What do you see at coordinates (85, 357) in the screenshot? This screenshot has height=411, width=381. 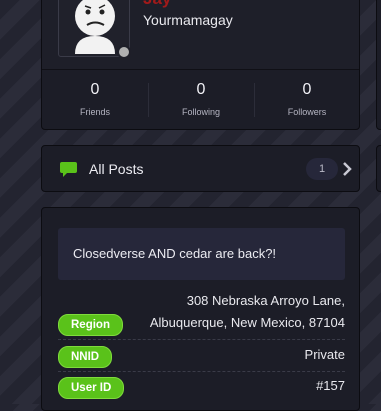 I see `nnid-label: NNID` at bounding box center [85, 357].